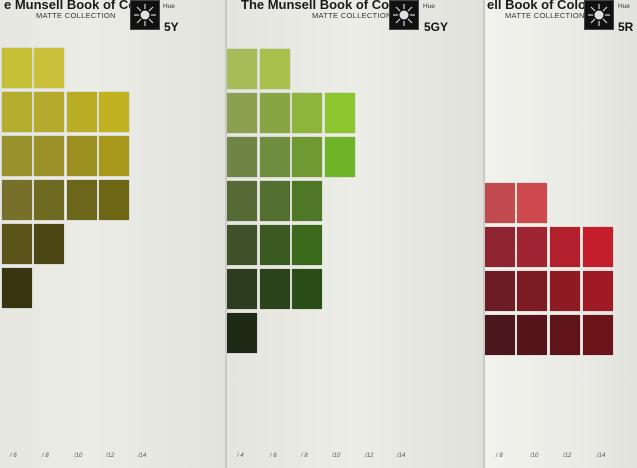 Image resolution: width=637 pixels, height=468 pixels. Describe the element at coordinates (240, 456) in the screenshot. I see `chroma-label: / 4` at that location.